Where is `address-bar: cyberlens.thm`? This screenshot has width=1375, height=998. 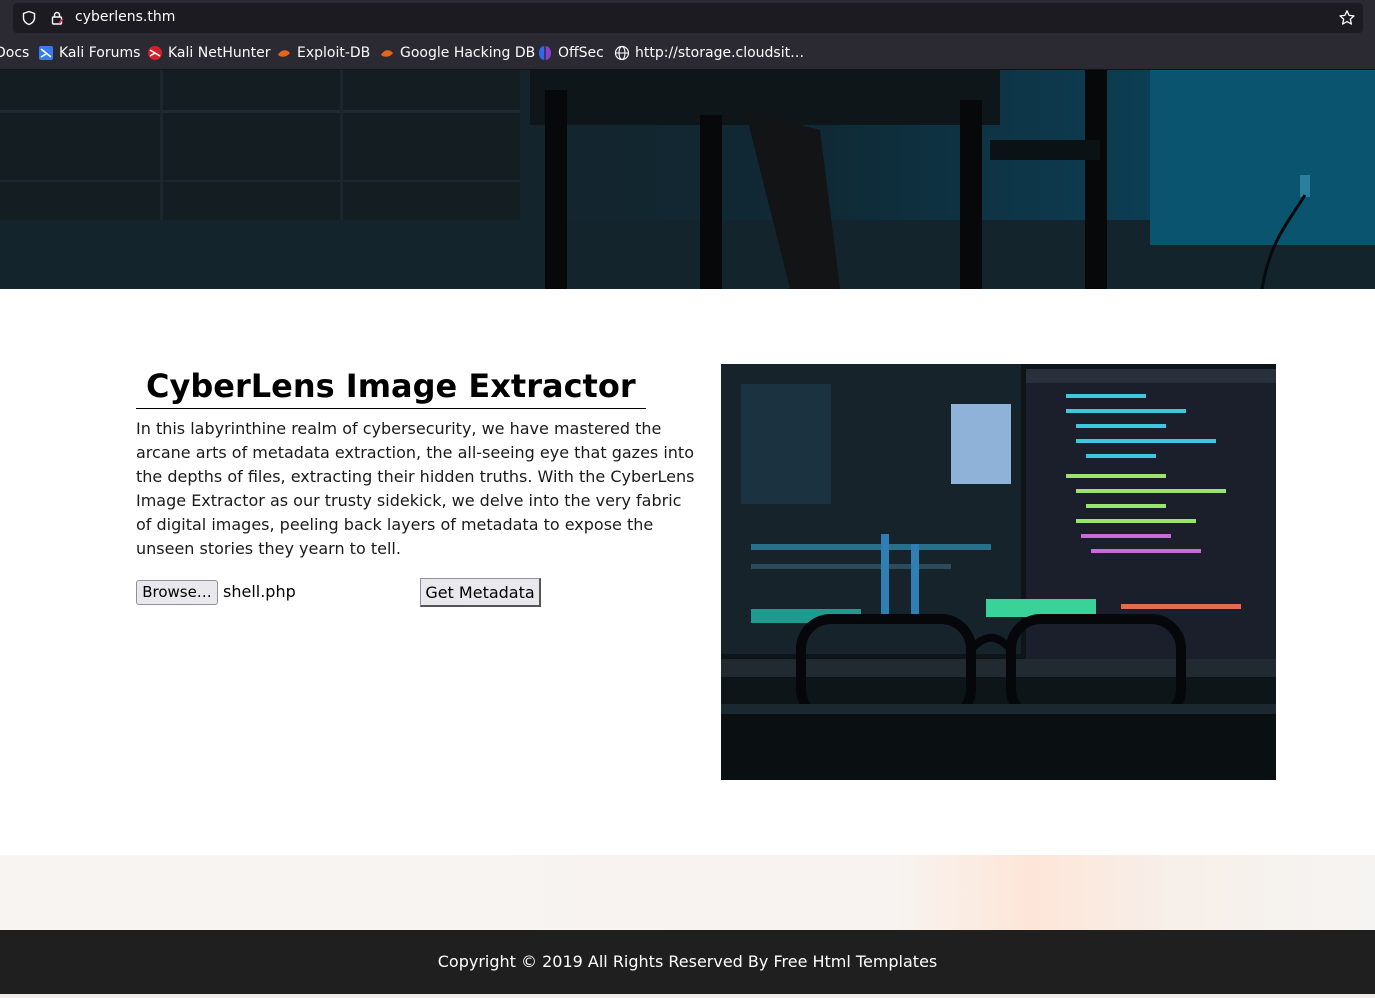 address-bar: cyberlens.thm is located at coordinates (688, 18).